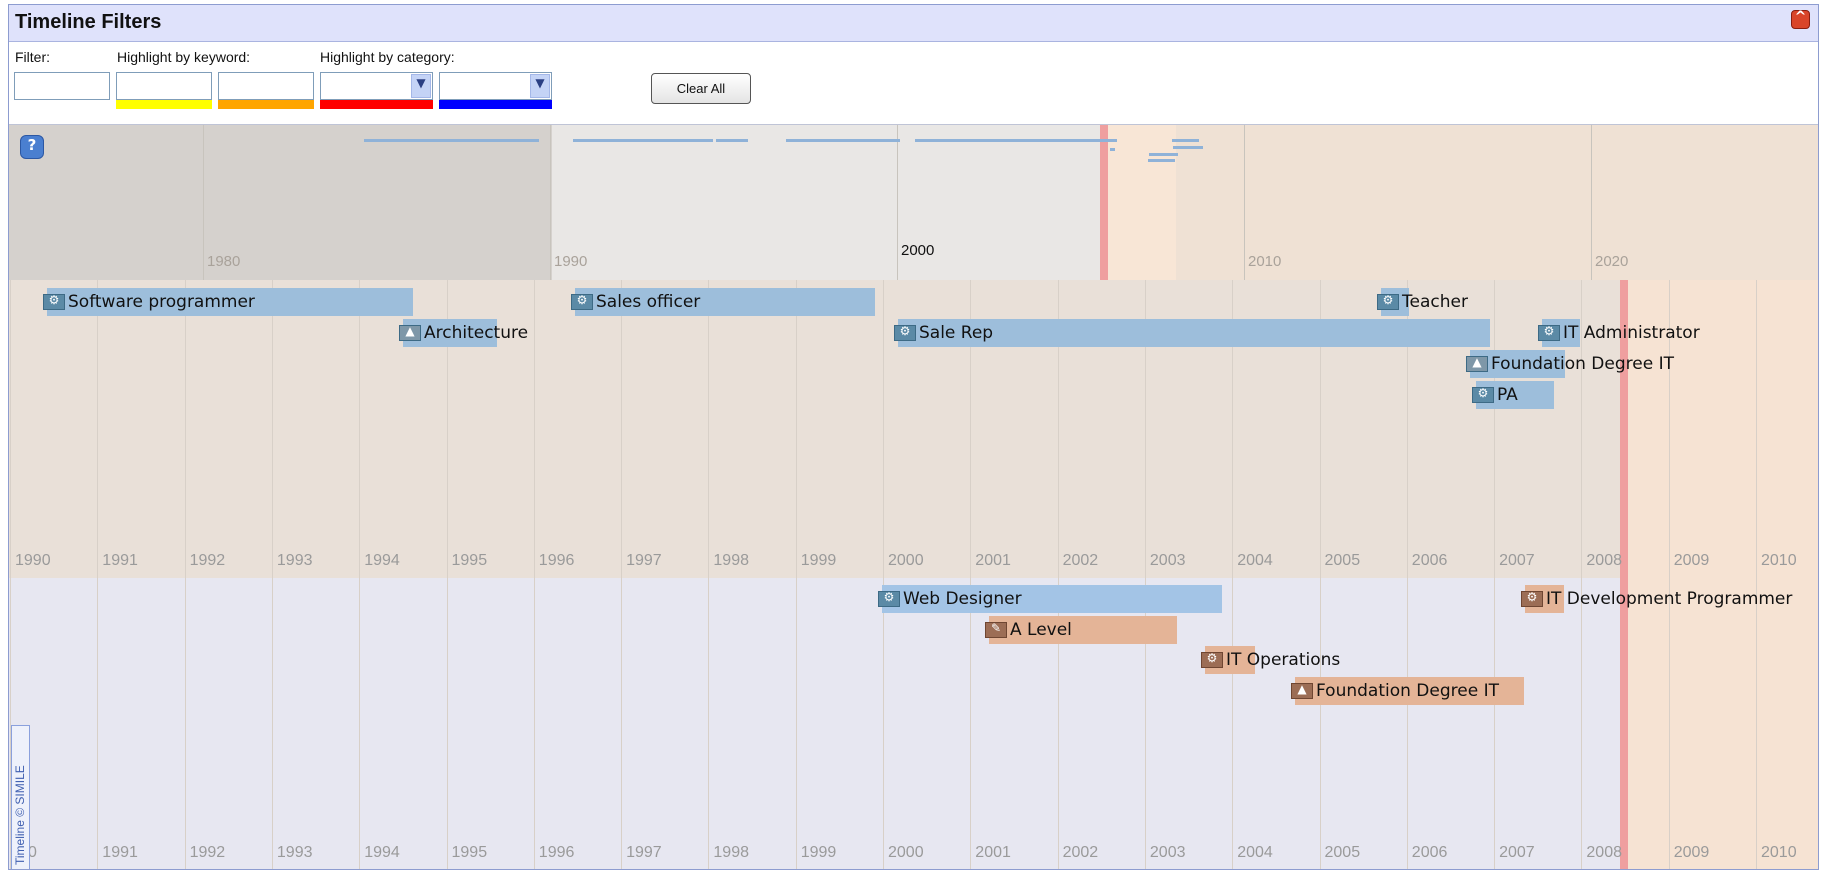 Image resolution: width=1822 pixels, height=870 pixels. I want to click on event-label: Web Designer, so click(962, 599).